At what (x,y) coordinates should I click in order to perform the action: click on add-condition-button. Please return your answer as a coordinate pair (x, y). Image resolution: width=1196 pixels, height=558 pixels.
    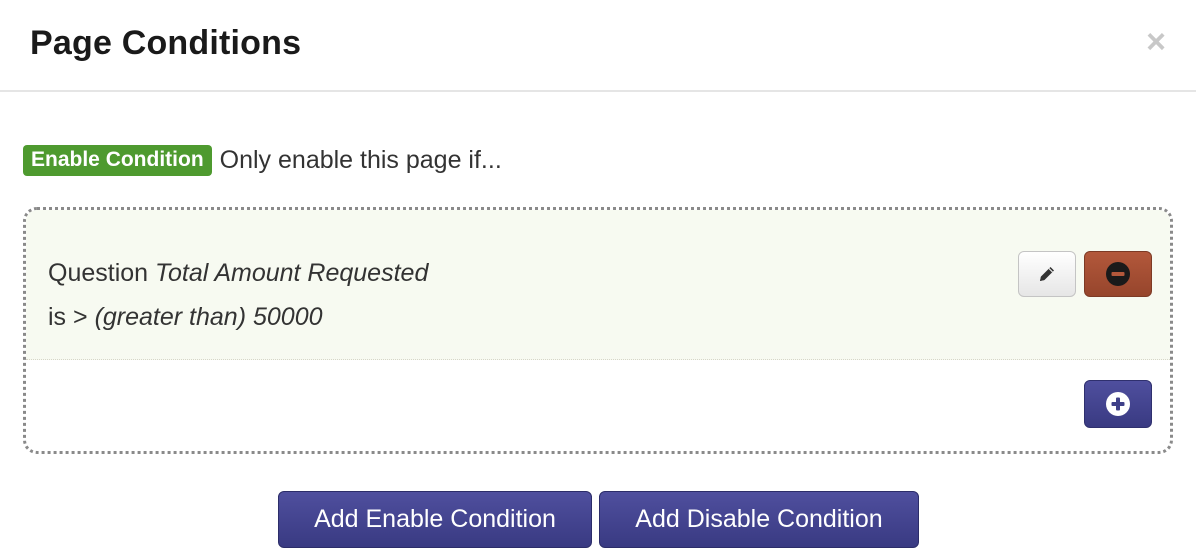
    Looking at the image, I should click on (1118, 404).